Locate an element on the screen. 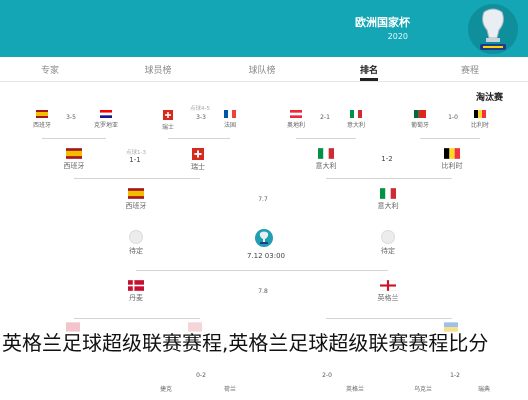  tab-schedule: 赛程 is located at coordinates (470, 69).